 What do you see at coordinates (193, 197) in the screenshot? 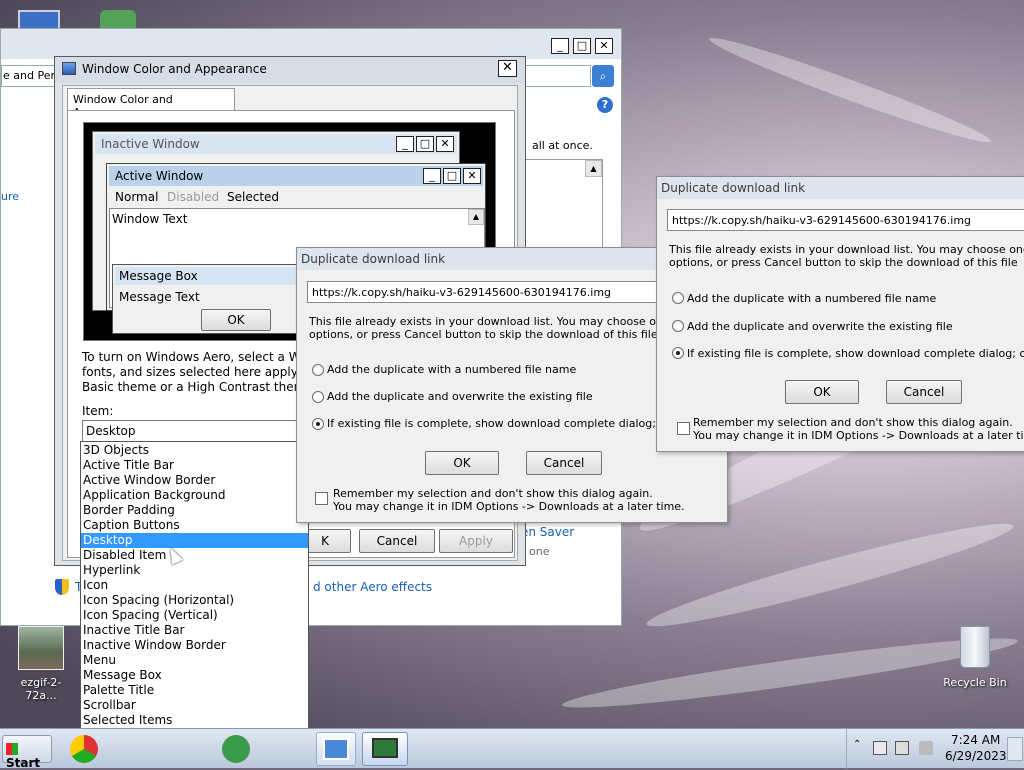
I see `menu-disabled: Disabled` at bounding box center [193, 197].